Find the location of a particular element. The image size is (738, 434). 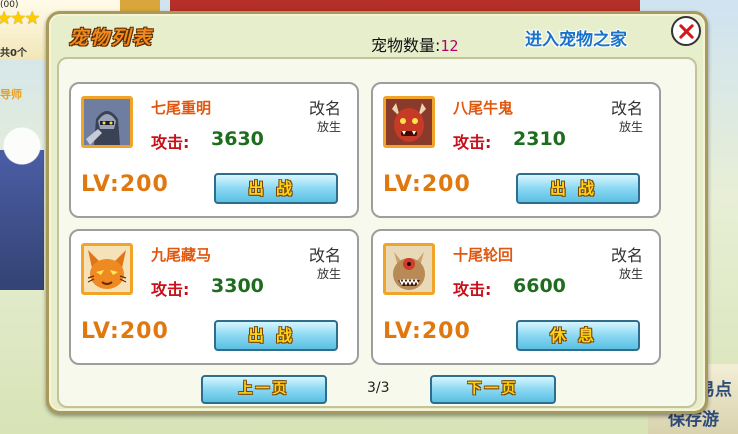

close-icon is located at coordinates (686, 31).